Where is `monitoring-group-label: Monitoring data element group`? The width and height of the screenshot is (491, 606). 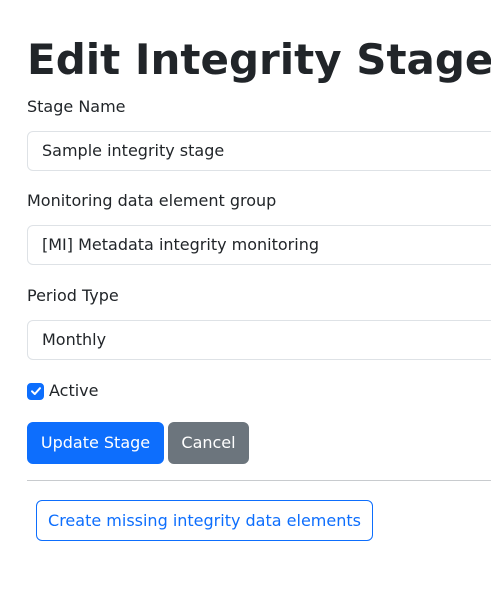 monitoring-group-label: Monitoring data element group is located at coordinates (152, 200).